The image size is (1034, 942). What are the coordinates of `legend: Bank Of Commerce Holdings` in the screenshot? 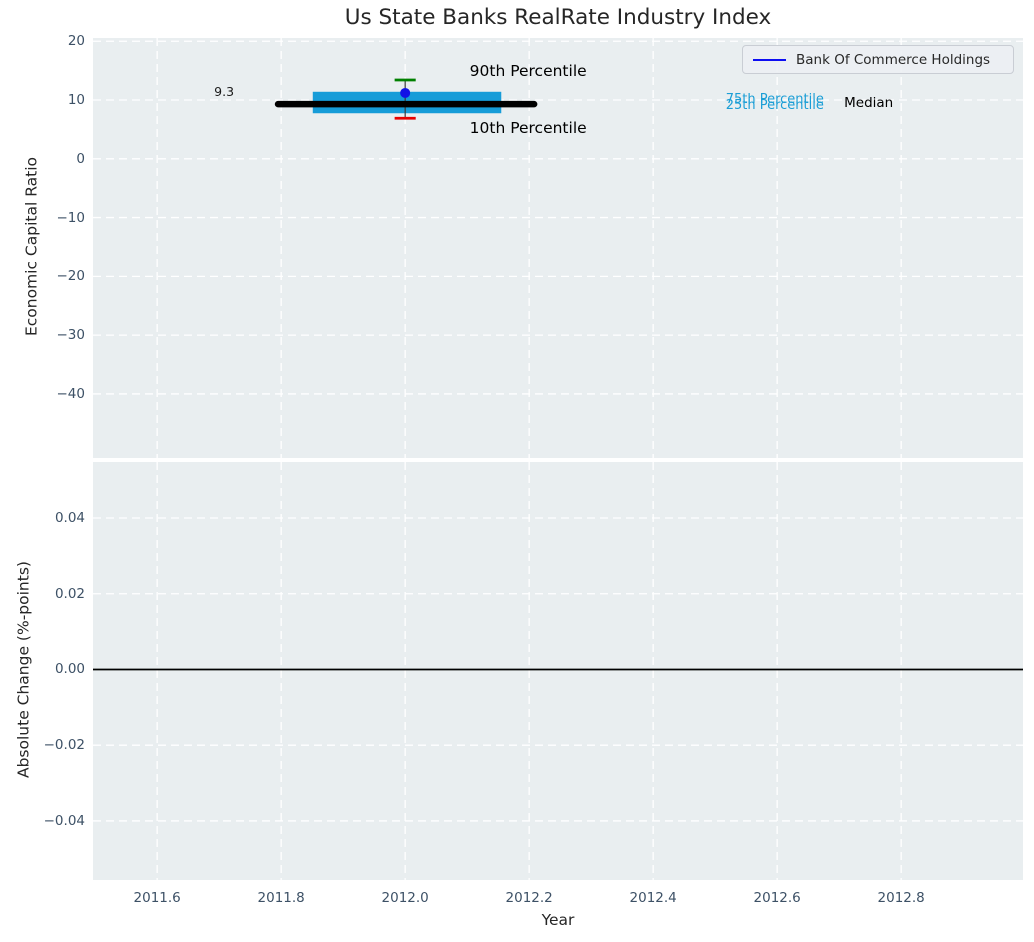 It's located at (878, 59).